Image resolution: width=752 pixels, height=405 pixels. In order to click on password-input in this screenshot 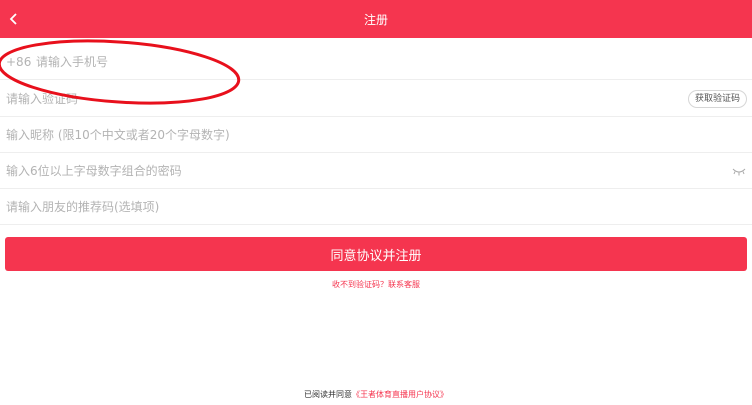, I will do `click(346, 170)`.